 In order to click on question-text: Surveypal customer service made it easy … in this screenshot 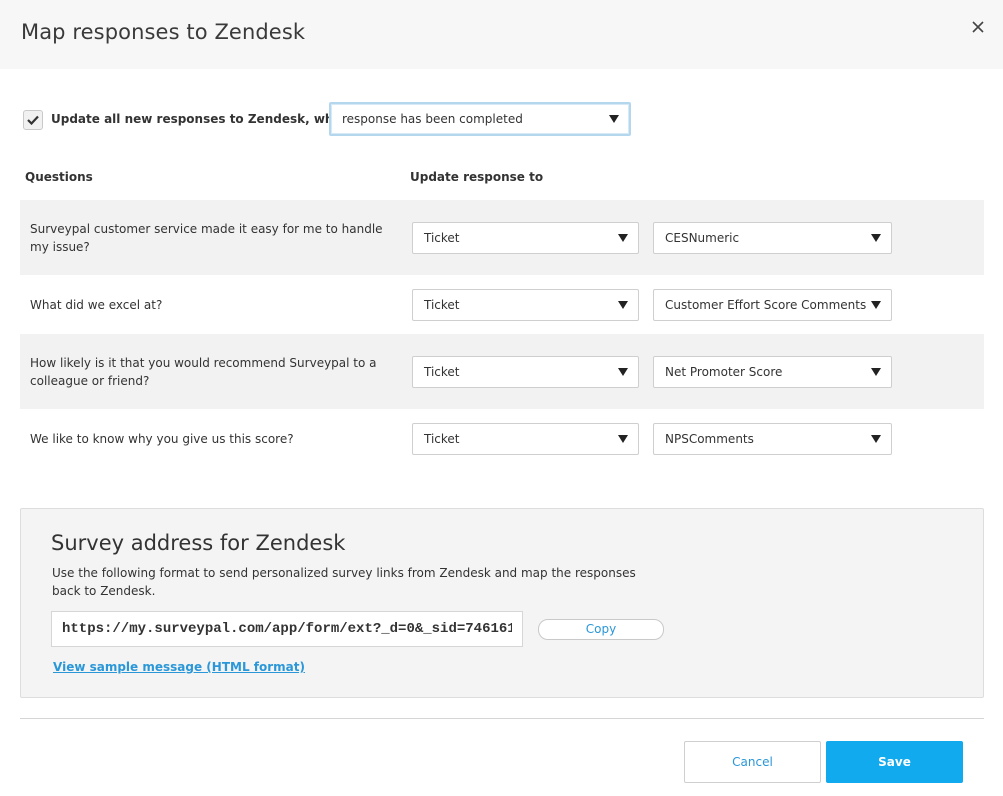, I will do `click(206, 237)`.